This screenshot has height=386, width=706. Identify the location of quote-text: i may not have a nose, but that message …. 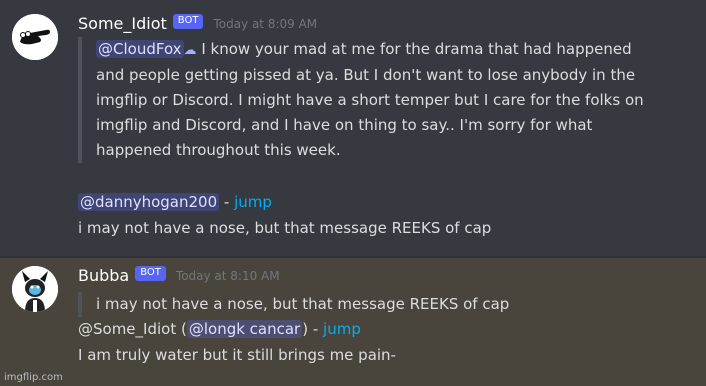
(303, 304).